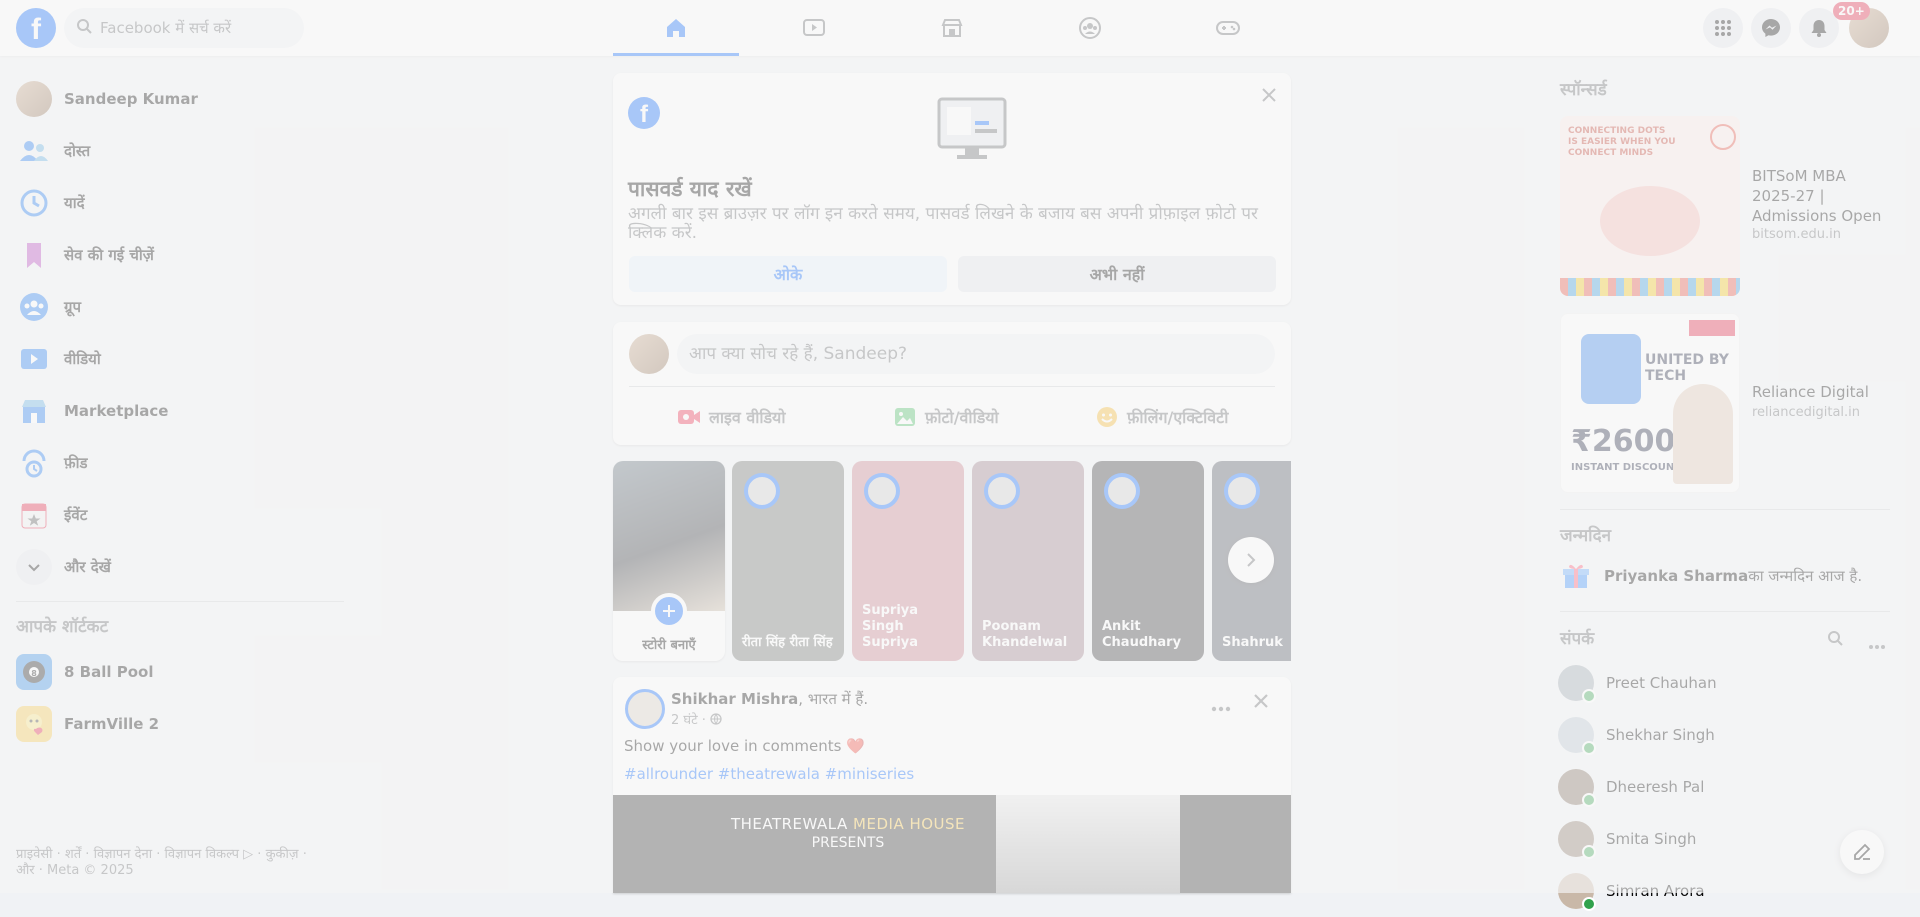 Image resolution: width=1920 pixels, height=917 pixels. Describe the element at coordinates (669, 645) in the screenshot. I see `create-story-label: स्टोरी बनाएँ` at that location.